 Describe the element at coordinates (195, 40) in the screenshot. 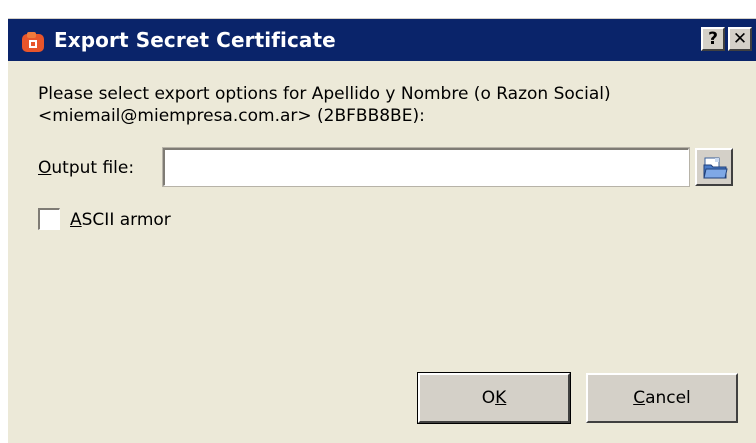

I see `window-title: Export Secret Certificate` at that location.